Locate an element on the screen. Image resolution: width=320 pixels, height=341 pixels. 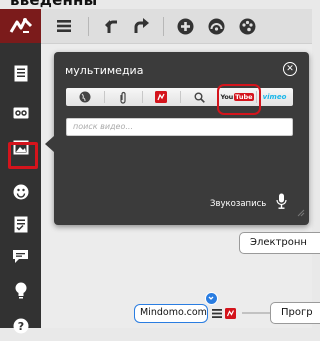
youtube-tab-highlight is located at coordinates (239, 99).